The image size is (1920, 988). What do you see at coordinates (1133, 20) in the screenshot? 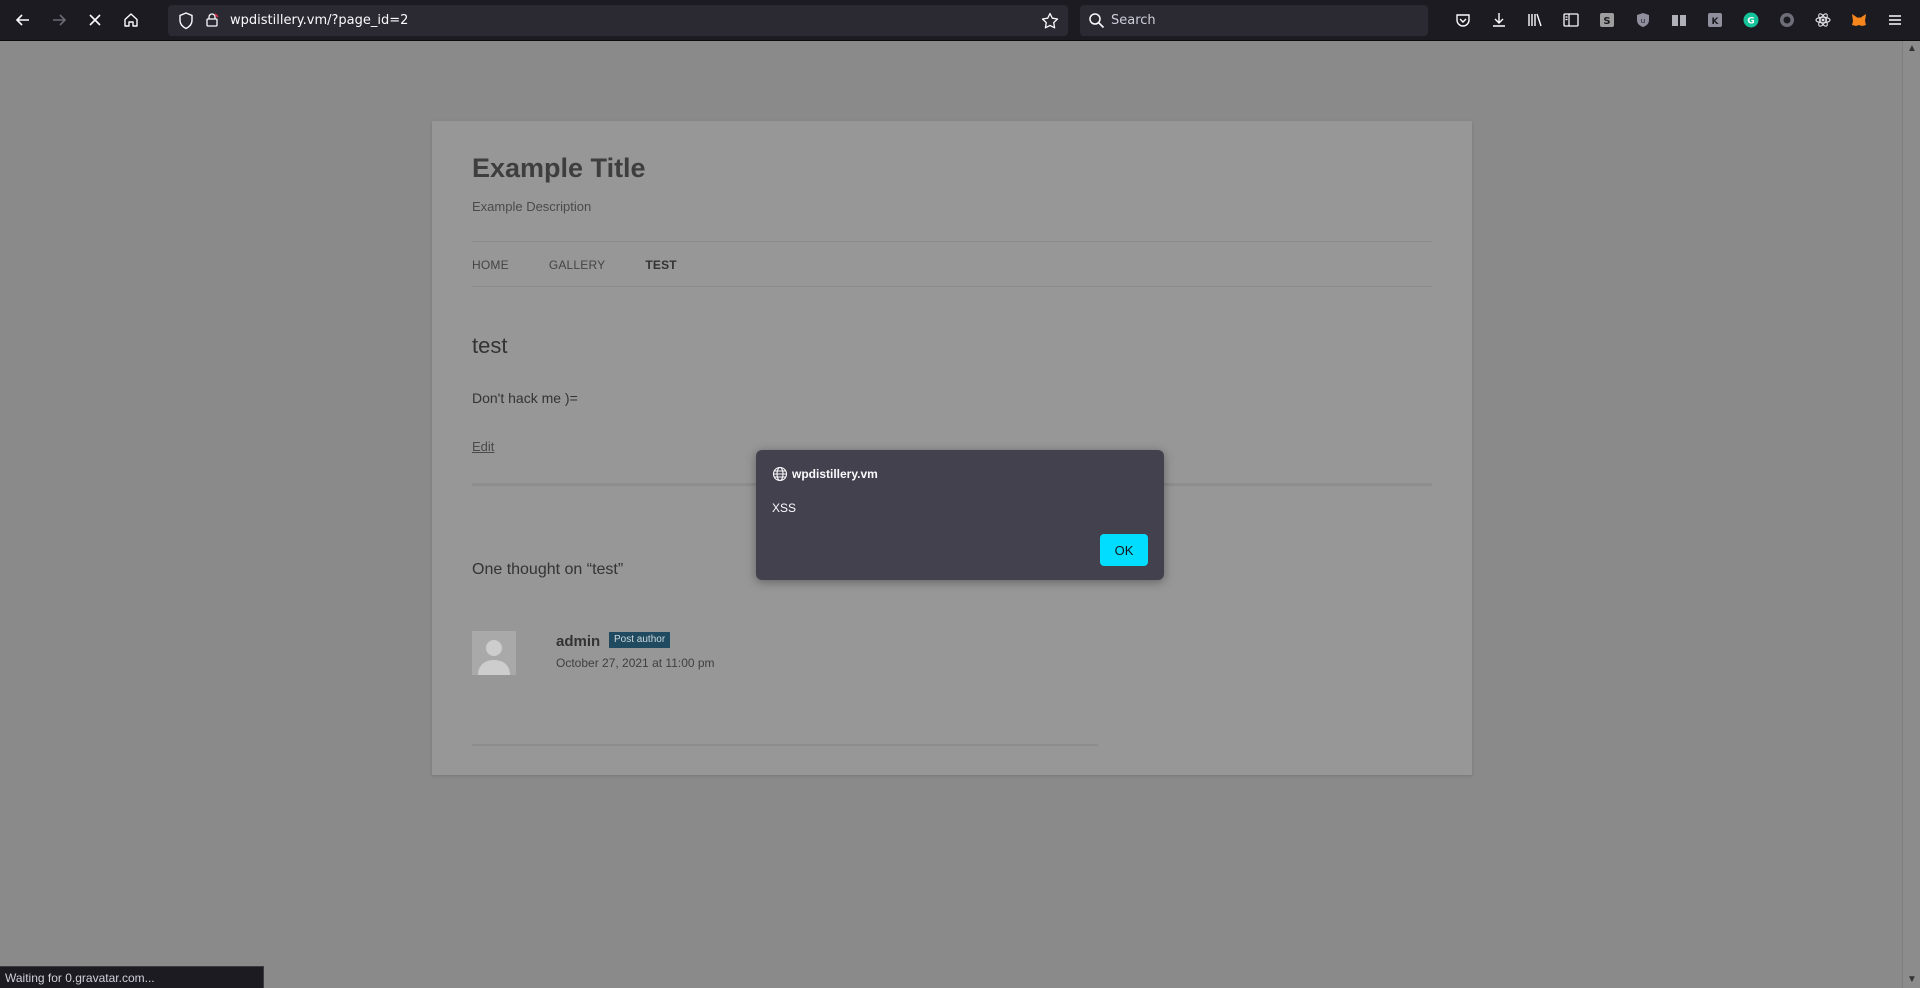
I see `search-placeholder: Search` at bounding box center [1133, 20].